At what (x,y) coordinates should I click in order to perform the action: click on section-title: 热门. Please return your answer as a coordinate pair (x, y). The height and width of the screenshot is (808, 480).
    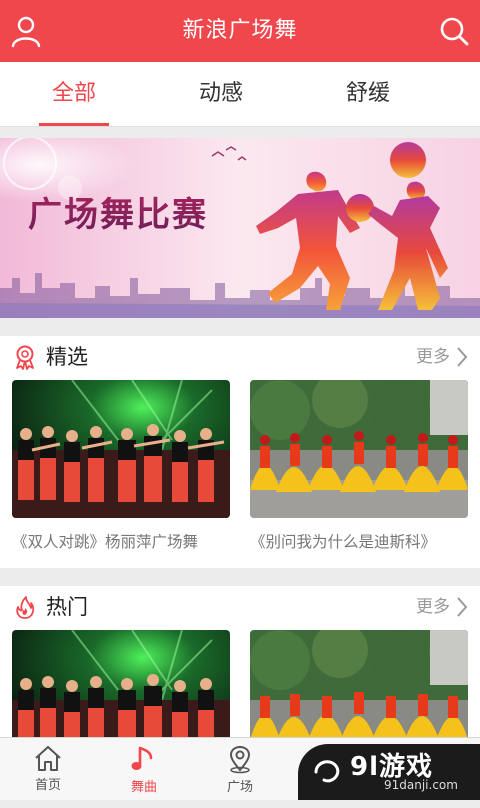
    Looking at the image, I should click on (67, 607).